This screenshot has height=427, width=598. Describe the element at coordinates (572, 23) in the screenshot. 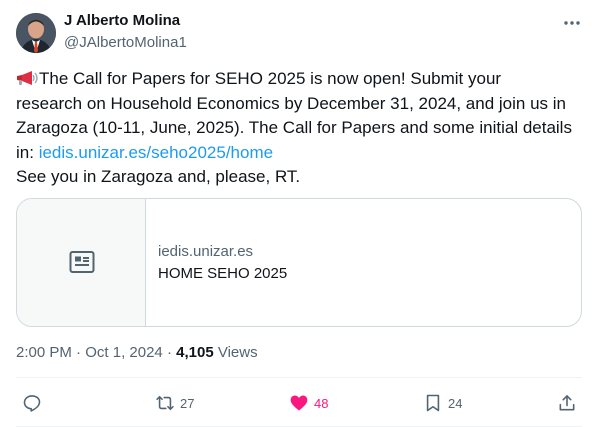

I see `more-horizontal-icon` at that location.